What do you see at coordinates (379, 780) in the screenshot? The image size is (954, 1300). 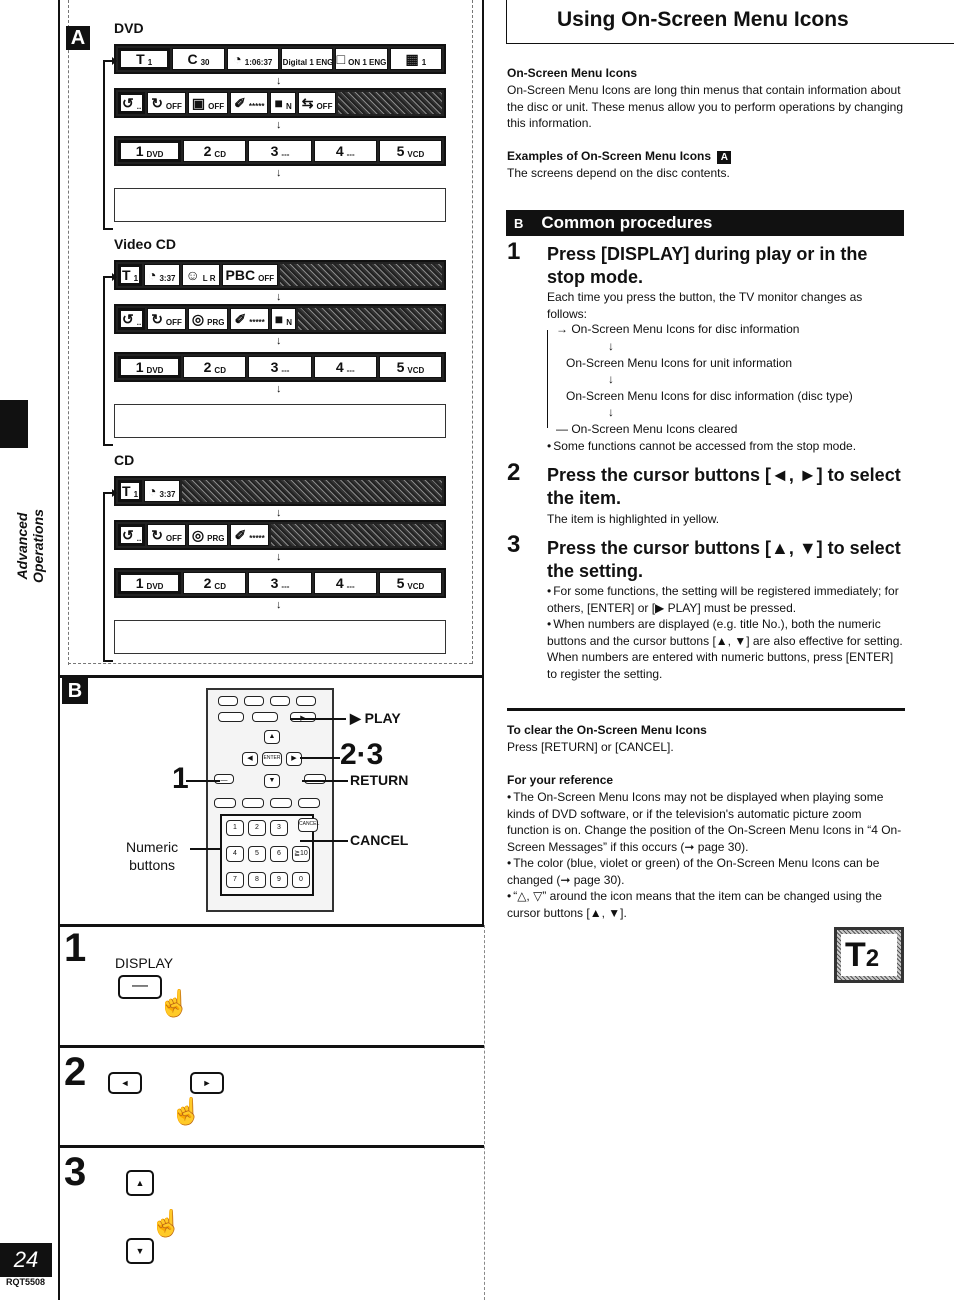 I see `return-callout: RETURN` at bounding box center [379, 780].